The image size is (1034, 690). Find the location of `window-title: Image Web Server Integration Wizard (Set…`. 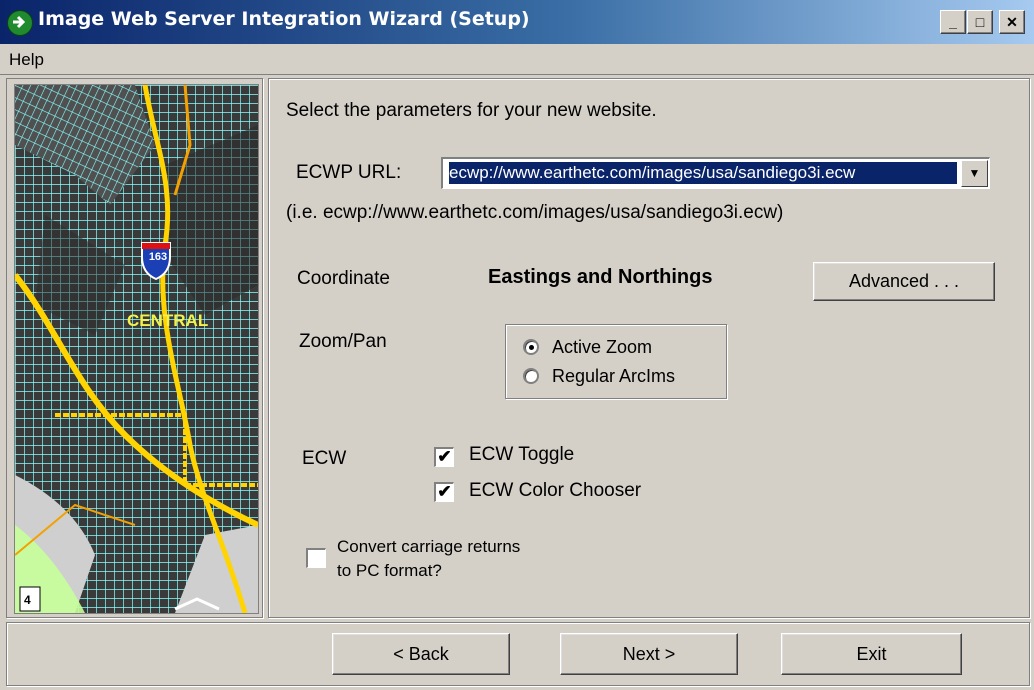

window-title: Image Web Server Integration Wizard (Set… is located at coordinates (284, 19).